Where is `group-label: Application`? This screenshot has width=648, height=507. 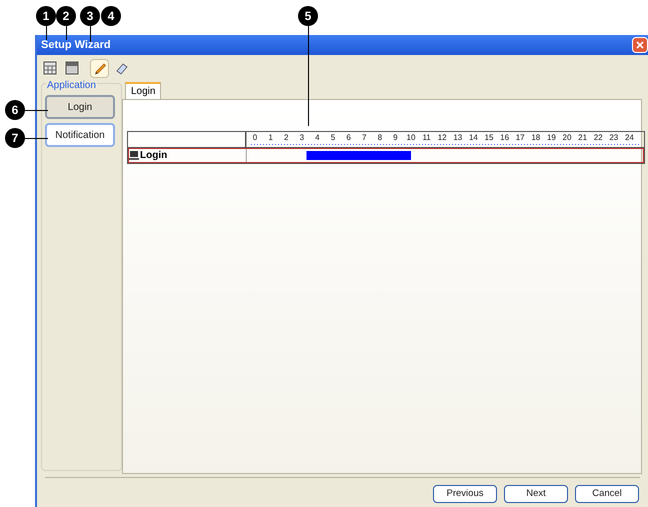 group-label: Application is located at coordinates (71, 85).